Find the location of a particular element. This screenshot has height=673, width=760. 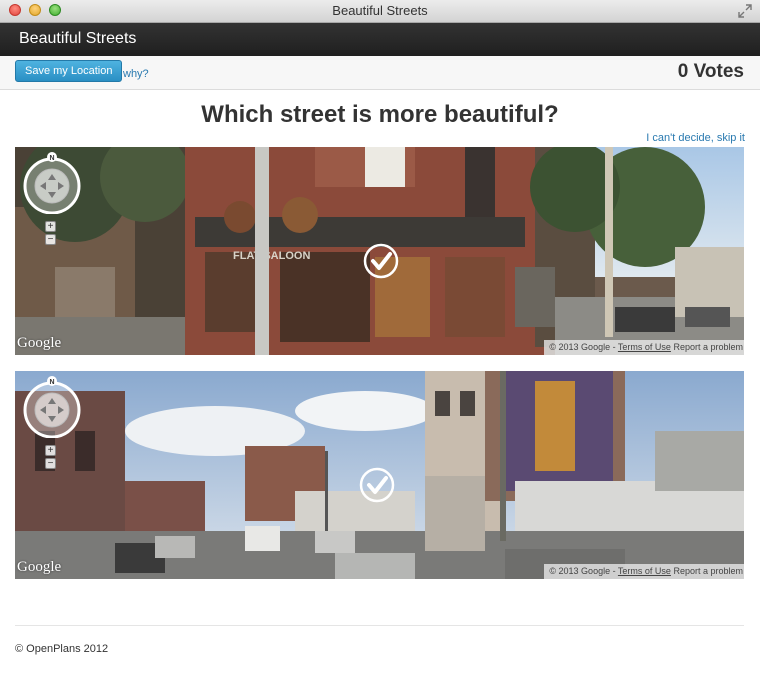

minimize-window-button is located at coordinates (35, 10).